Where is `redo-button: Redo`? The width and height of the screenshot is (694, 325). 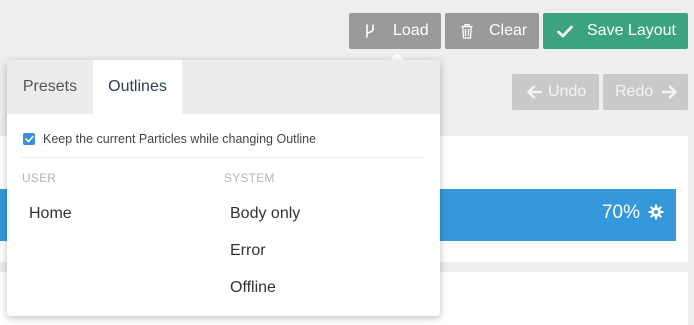
redo-button: Redo is located at coordinates (645, 92).